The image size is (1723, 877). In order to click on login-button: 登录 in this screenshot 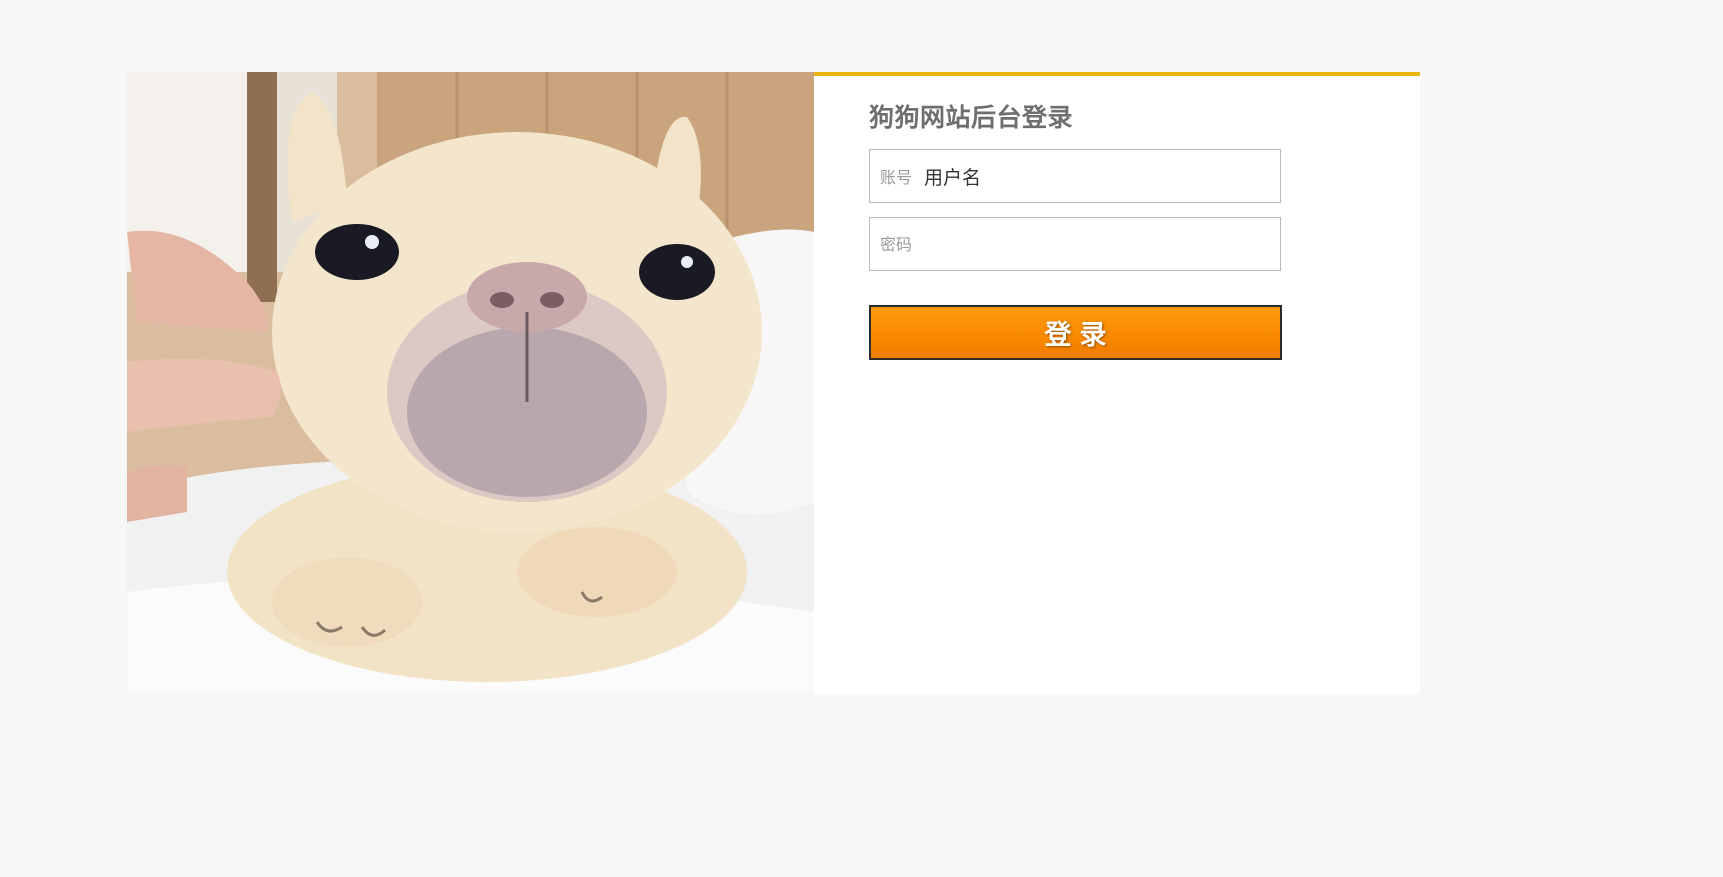, I will do `click(1075, 332)`.